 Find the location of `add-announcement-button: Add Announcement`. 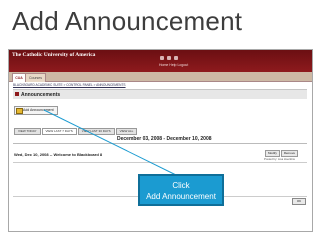

add-announcement-button: Add Announcement is located at coordinates (36, 110).